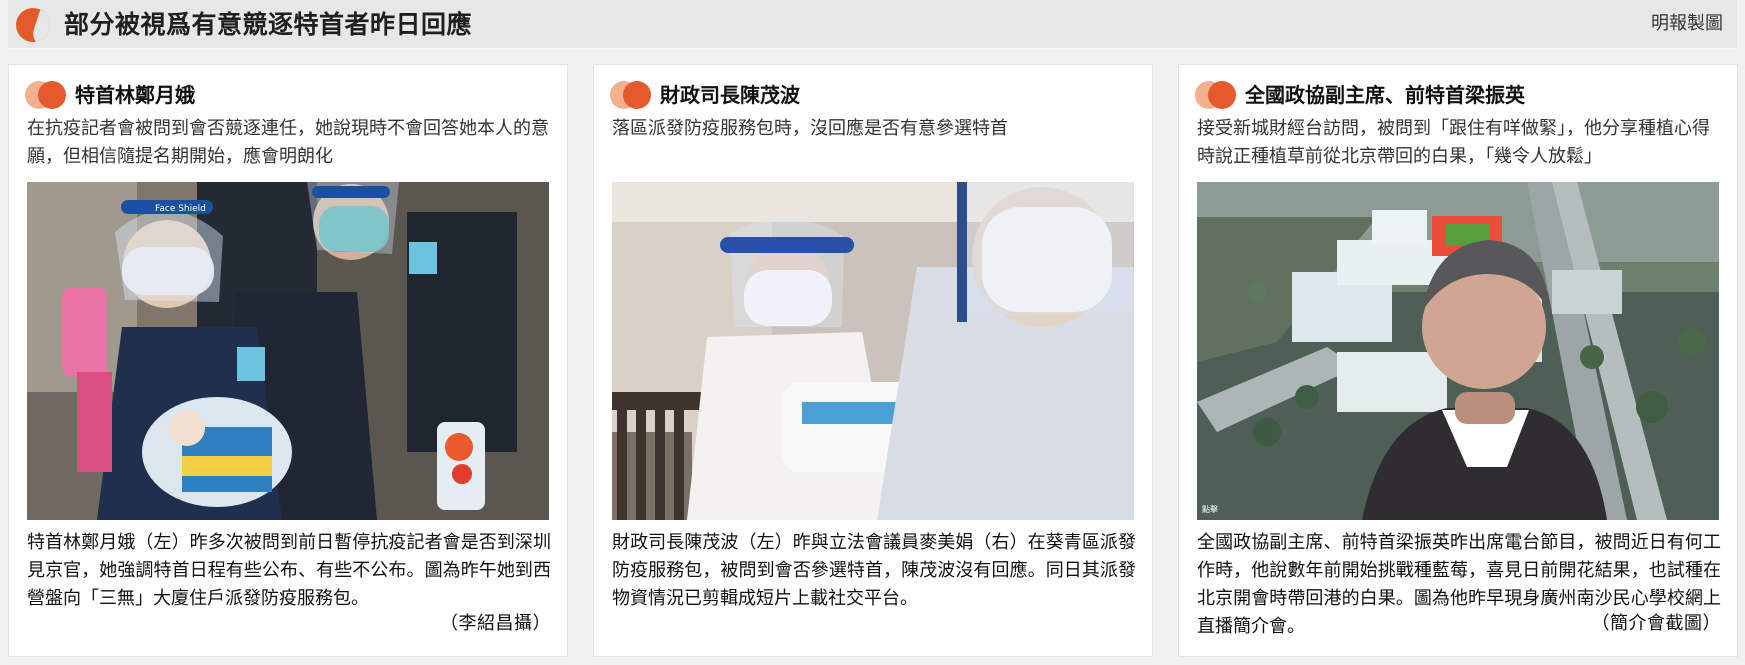 The width and height of the screenshot is (1745, 665). What do you see at coordinates (33, 25) in the screenshot?
I see `header-bullet-icon` at bounding box center [33, 25].